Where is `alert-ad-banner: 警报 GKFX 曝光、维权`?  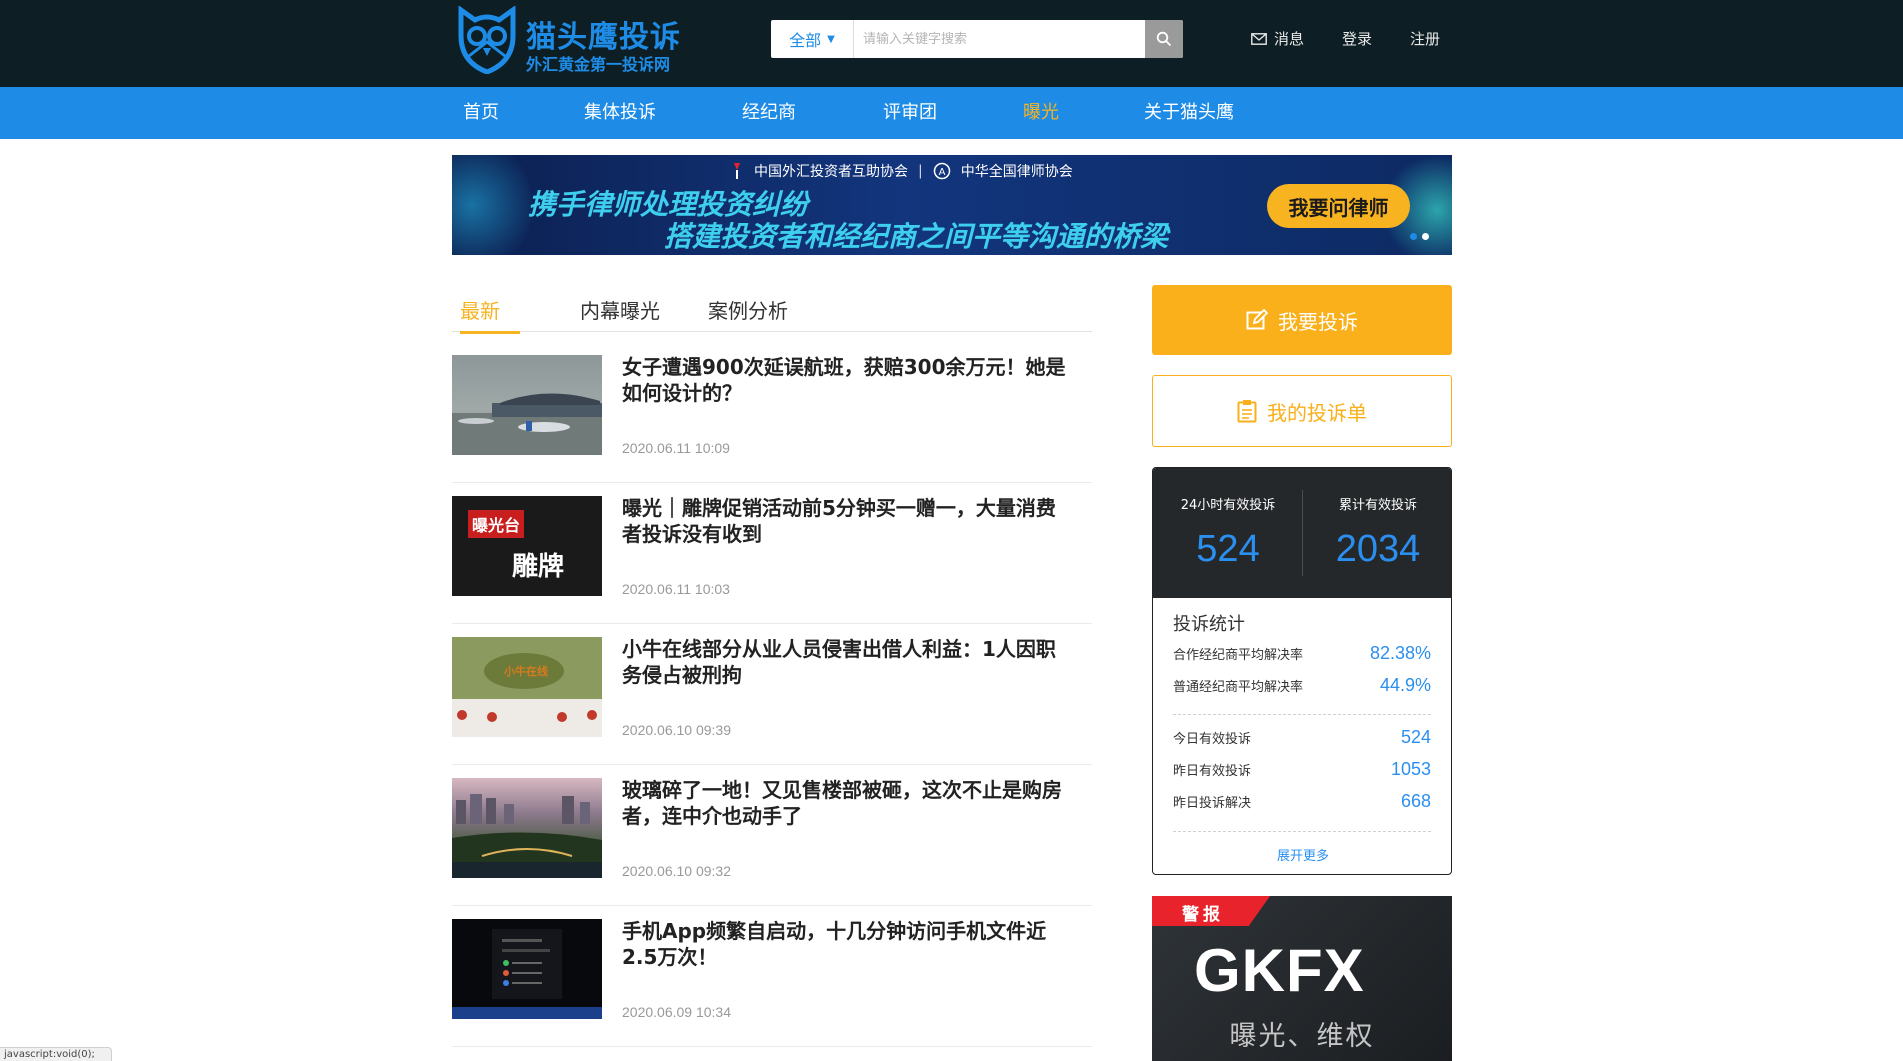 alert-ad-banner: 警报 GKFX 曝光、维权 is located at coordinates (1302, 978).